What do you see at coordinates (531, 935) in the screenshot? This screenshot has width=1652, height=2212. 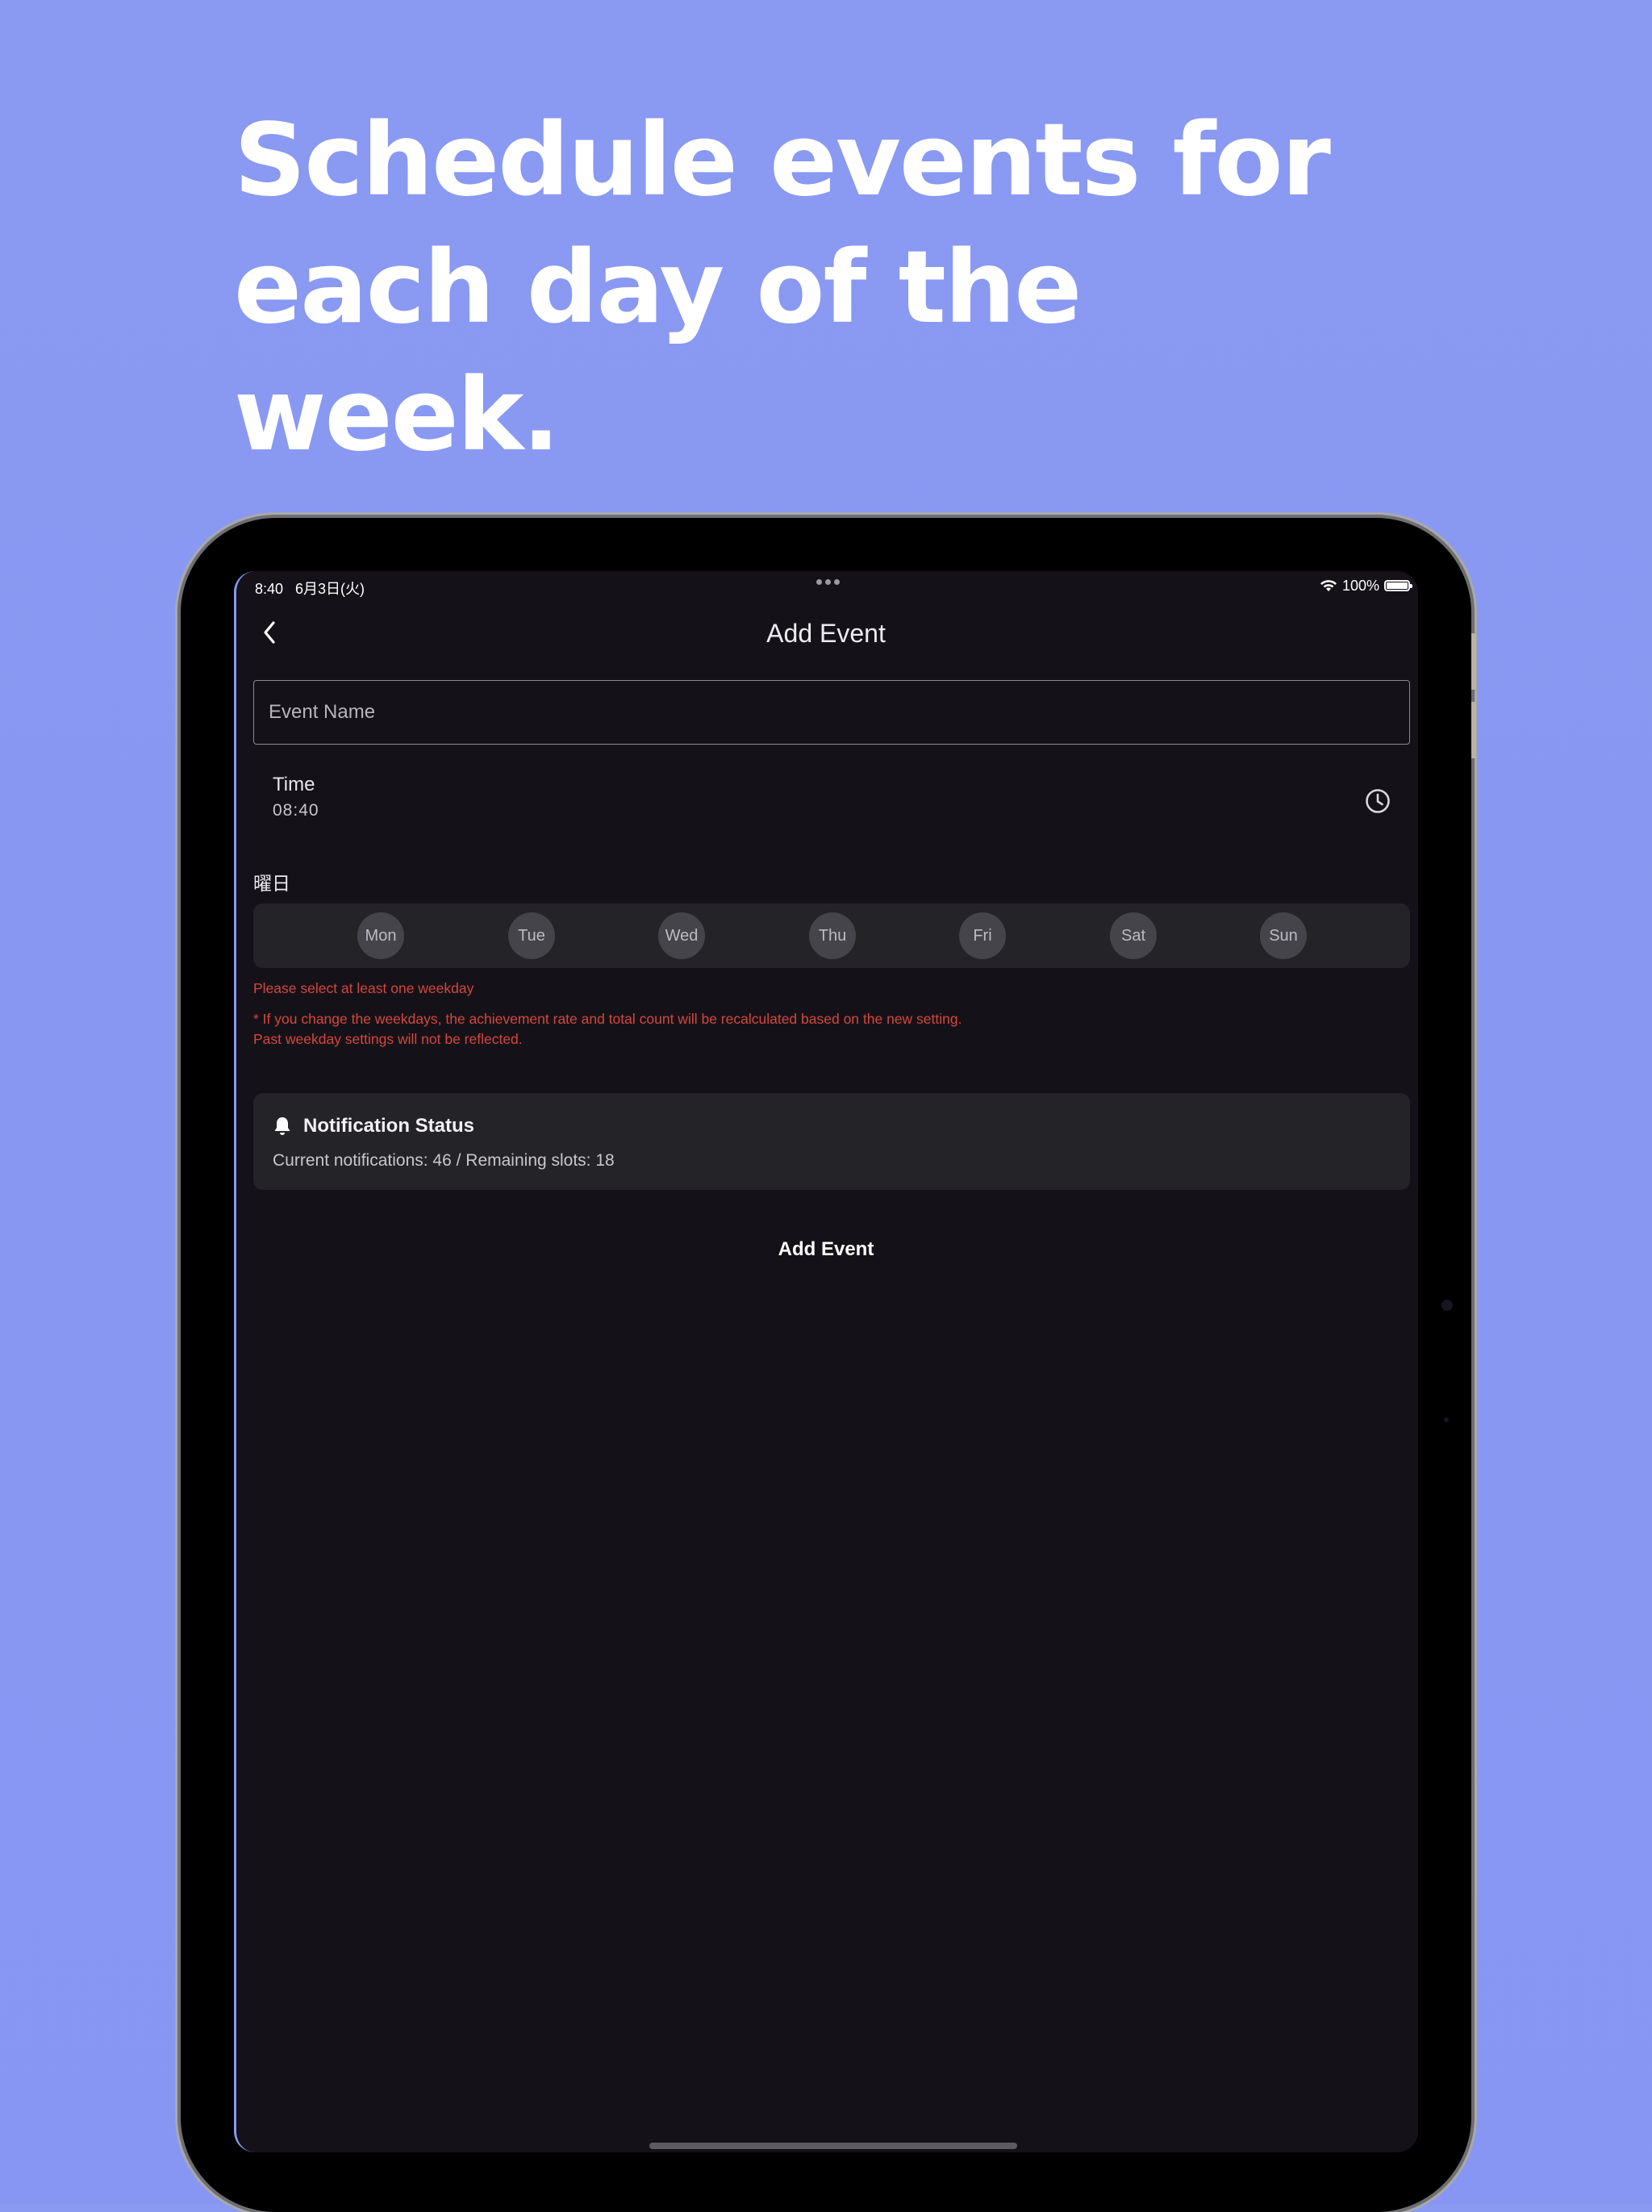 I see `weekday-toggle-tue: Tue` at bounding box center [531, 935].